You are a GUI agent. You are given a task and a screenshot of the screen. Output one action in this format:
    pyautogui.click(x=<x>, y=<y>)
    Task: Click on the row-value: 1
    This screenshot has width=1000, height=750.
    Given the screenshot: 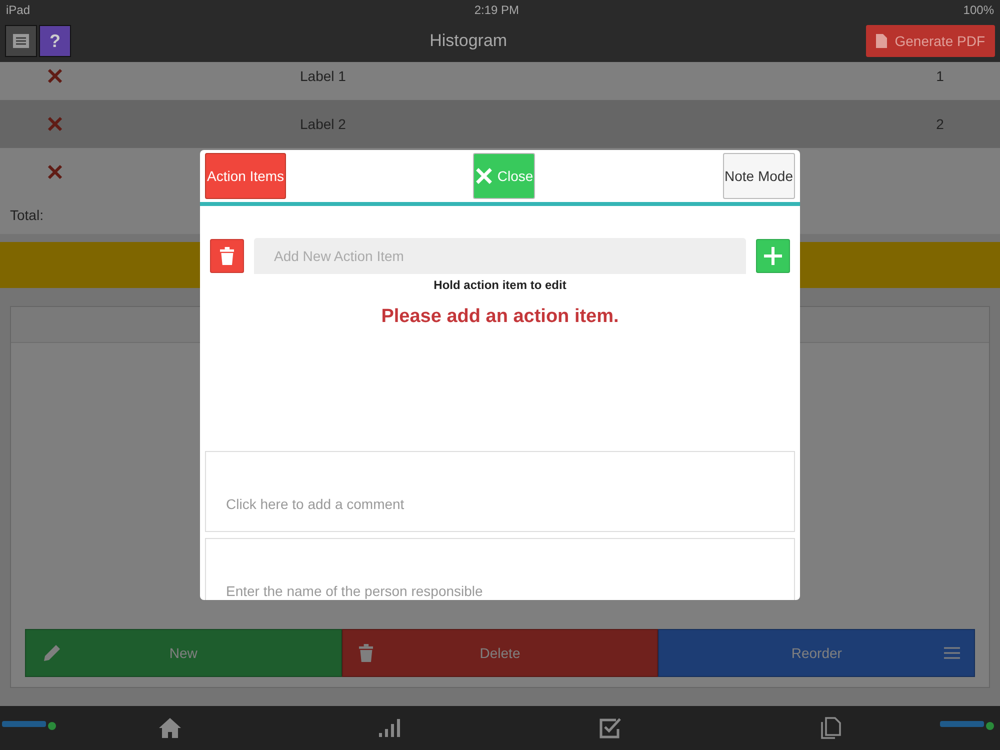 What is the action you would take?
    pyautogui.click(x=940, y=76)
    